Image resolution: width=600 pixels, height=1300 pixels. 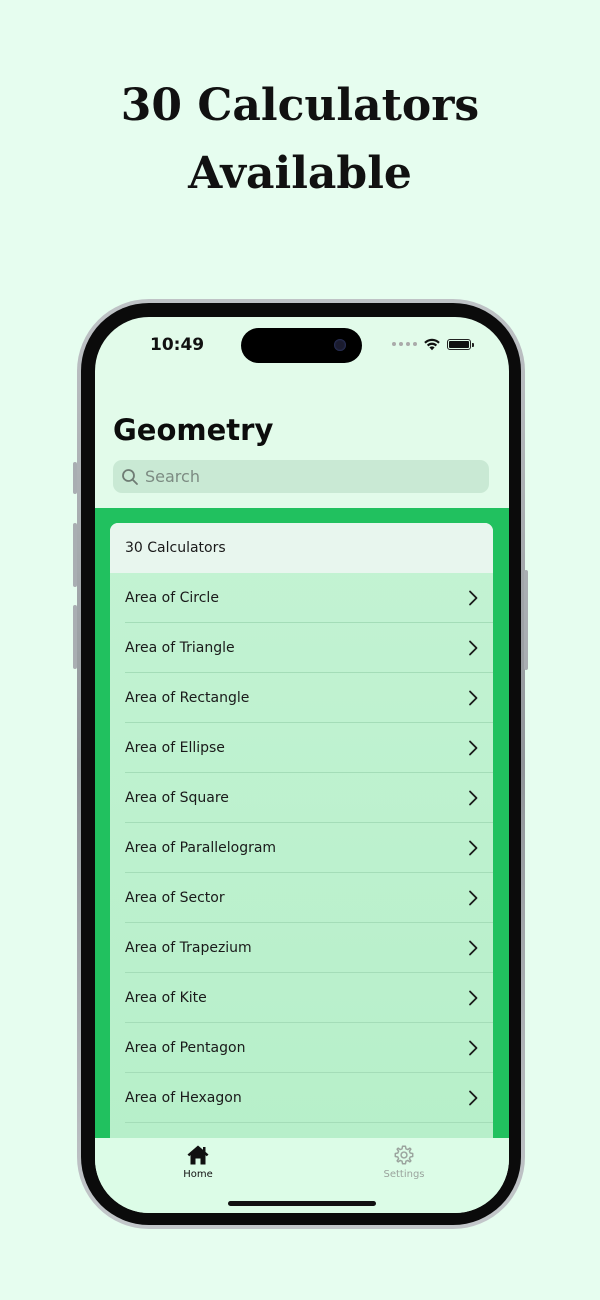 I want to click on promo-headline: 30 Calculators Available, so click(x=300, y=140).